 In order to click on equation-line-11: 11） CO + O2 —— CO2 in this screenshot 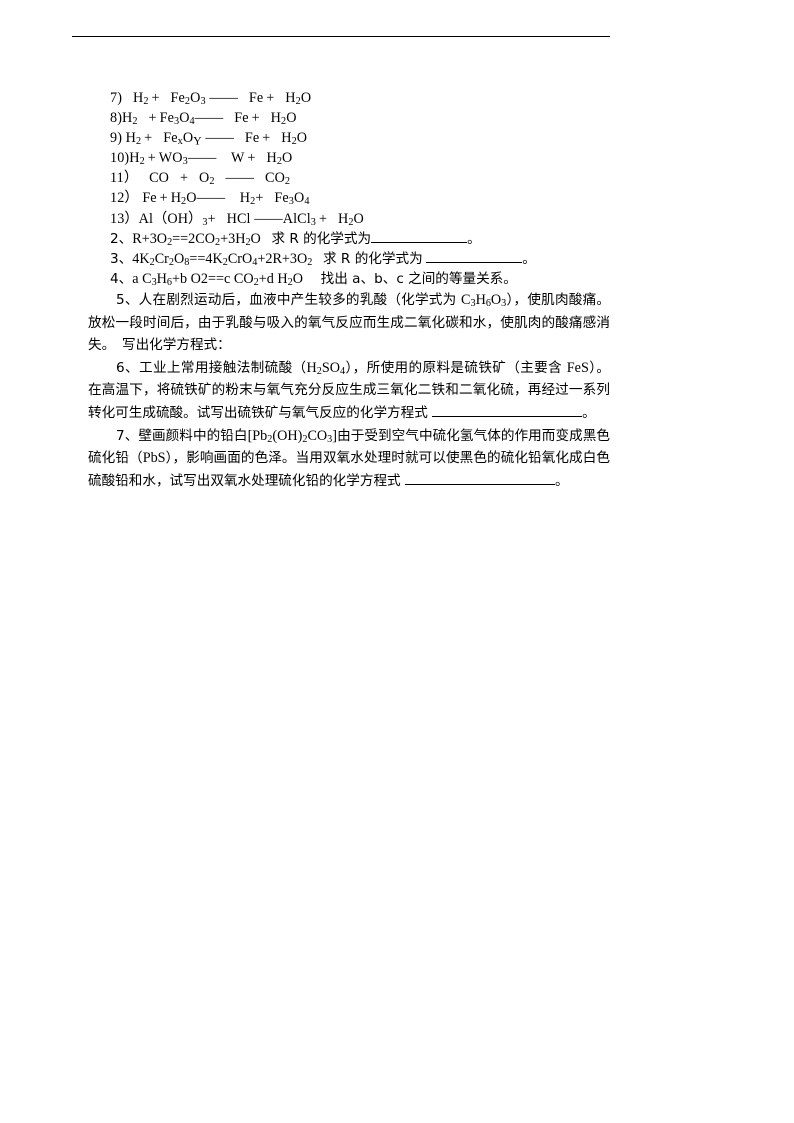, I will do `click(200, 179)`.